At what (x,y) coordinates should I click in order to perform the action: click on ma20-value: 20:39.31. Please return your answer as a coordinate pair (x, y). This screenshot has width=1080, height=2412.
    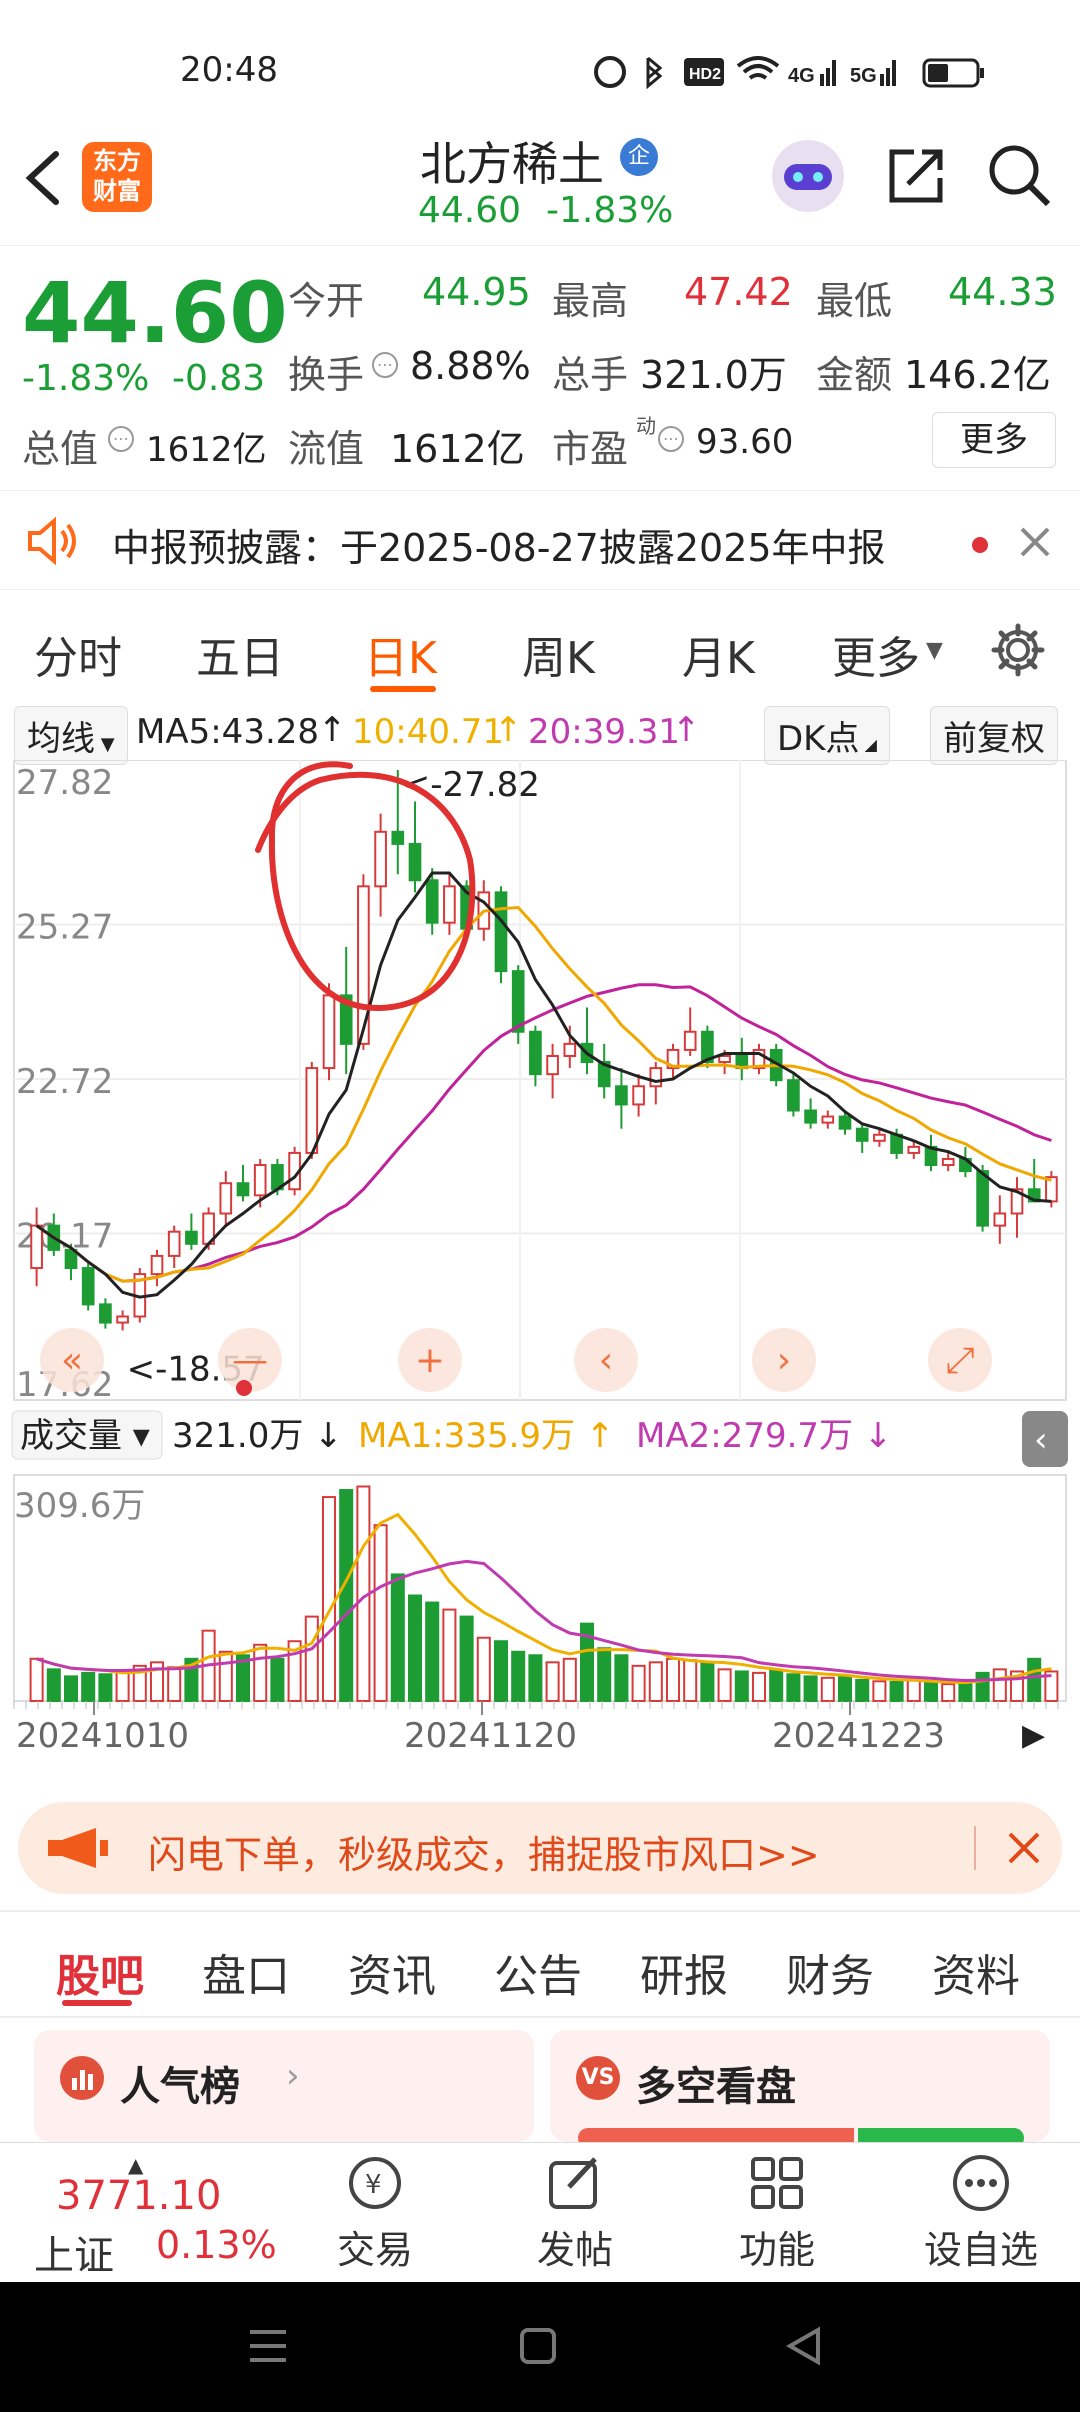
    Looking at the image, I should click on (604, 732).